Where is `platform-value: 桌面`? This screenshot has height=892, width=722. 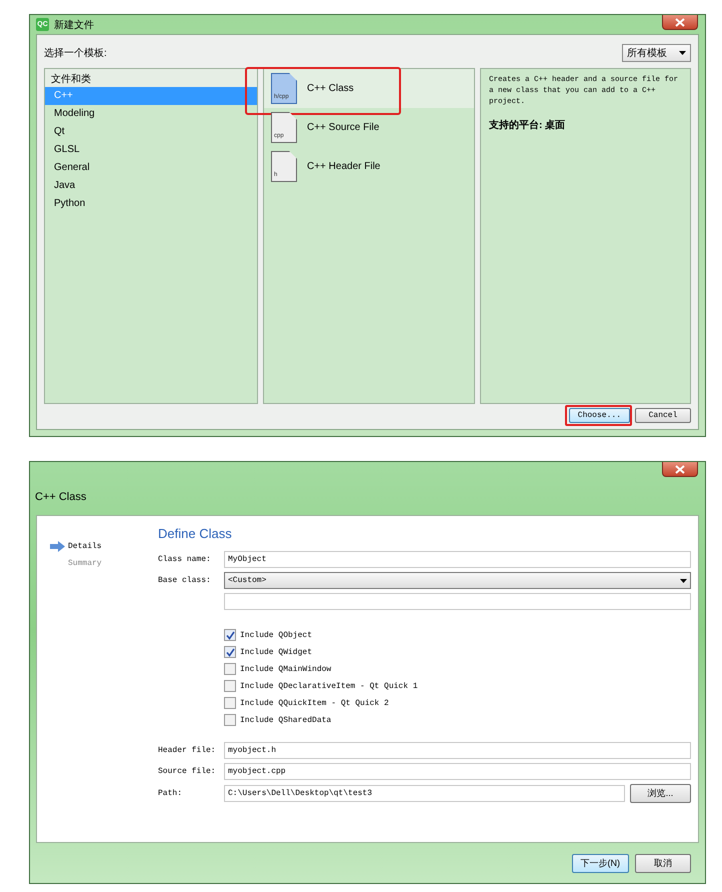
platform-value: 桌面 is located at coordinates (555, 125).